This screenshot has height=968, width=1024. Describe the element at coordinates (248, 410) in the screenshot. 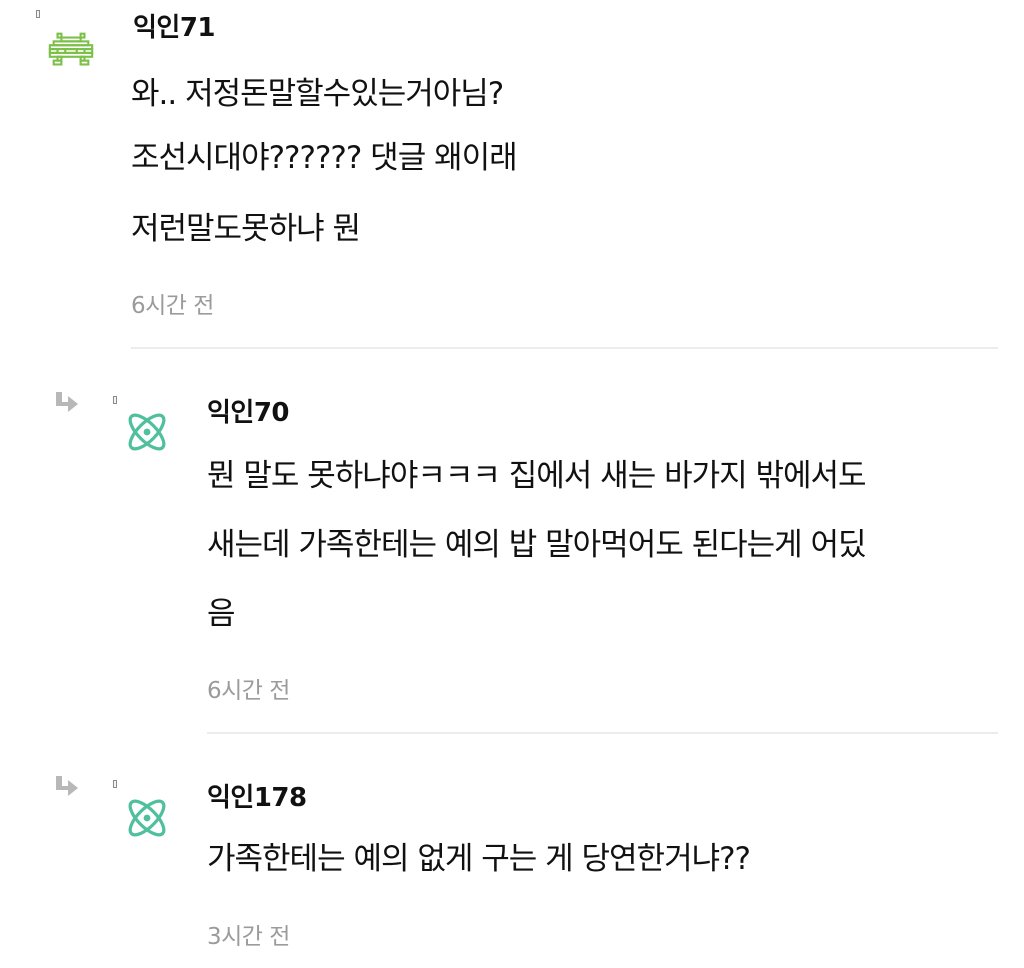

I see `comment-nickname: 익인70` at that location.